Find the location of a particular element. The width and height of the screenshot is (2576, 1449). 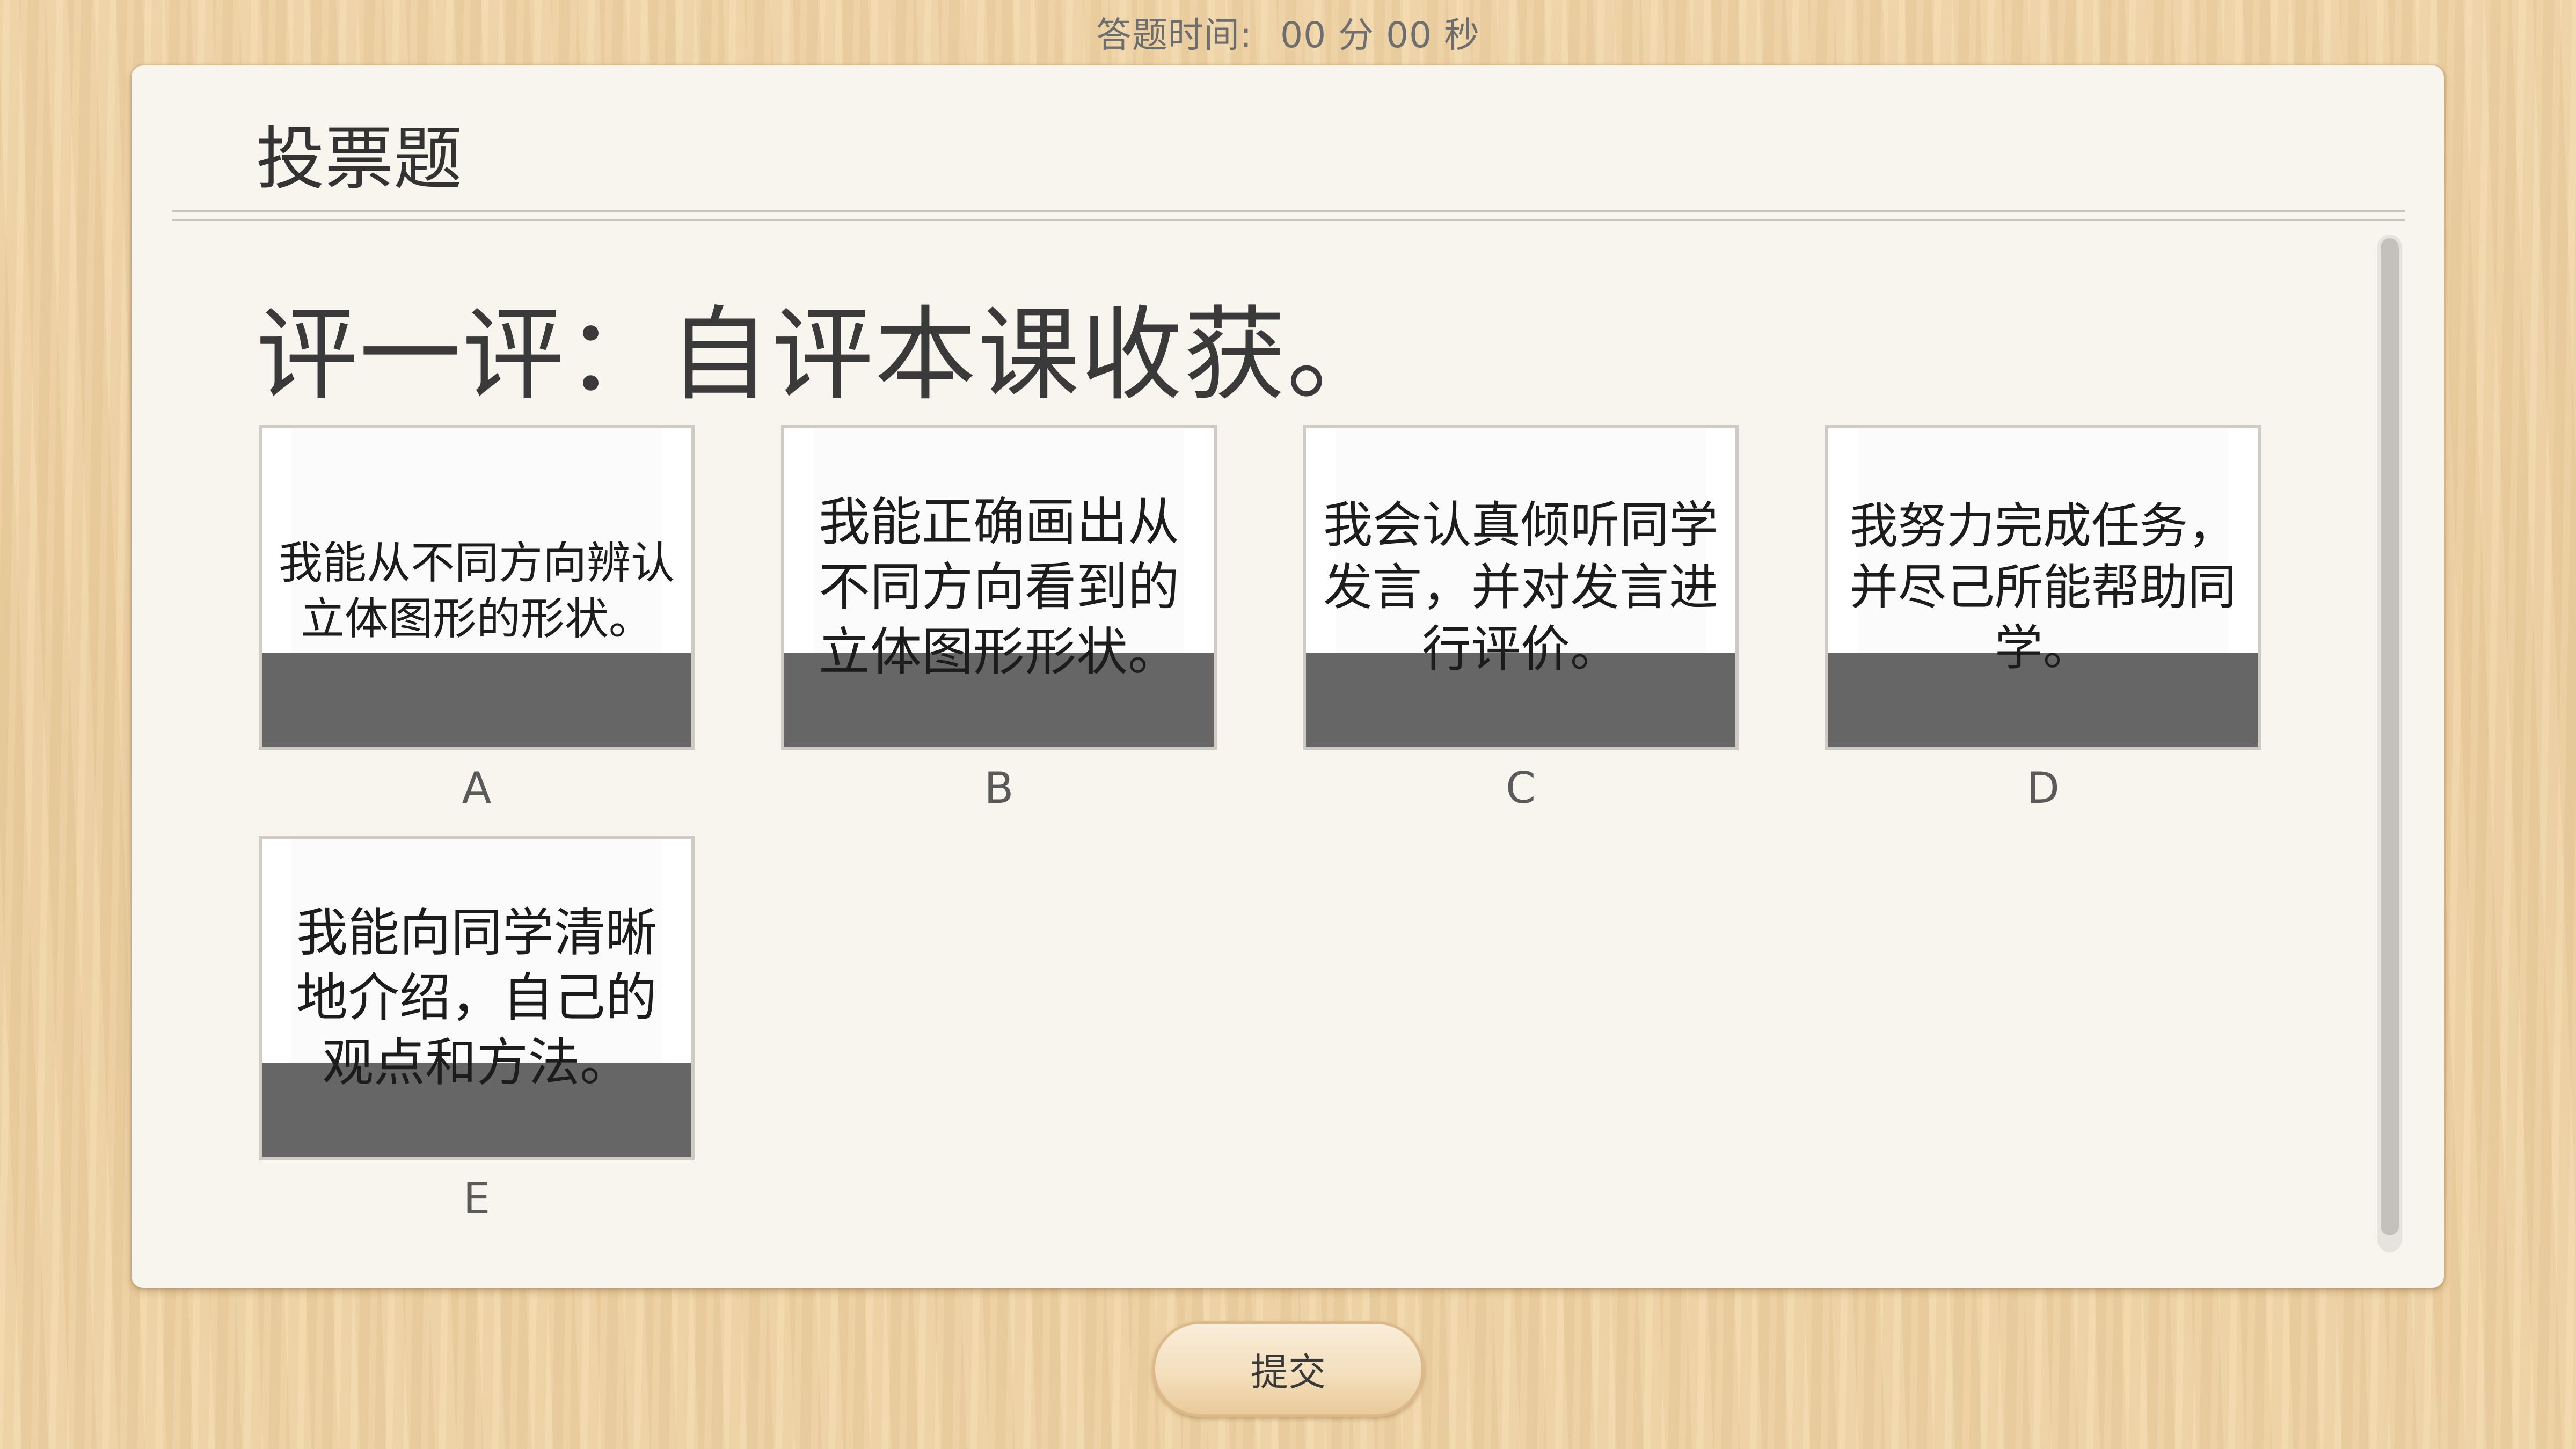

option-text-c: 我会认真倾听同学发言，并对发言进行评价。 is located at coordinates (1520, 587).